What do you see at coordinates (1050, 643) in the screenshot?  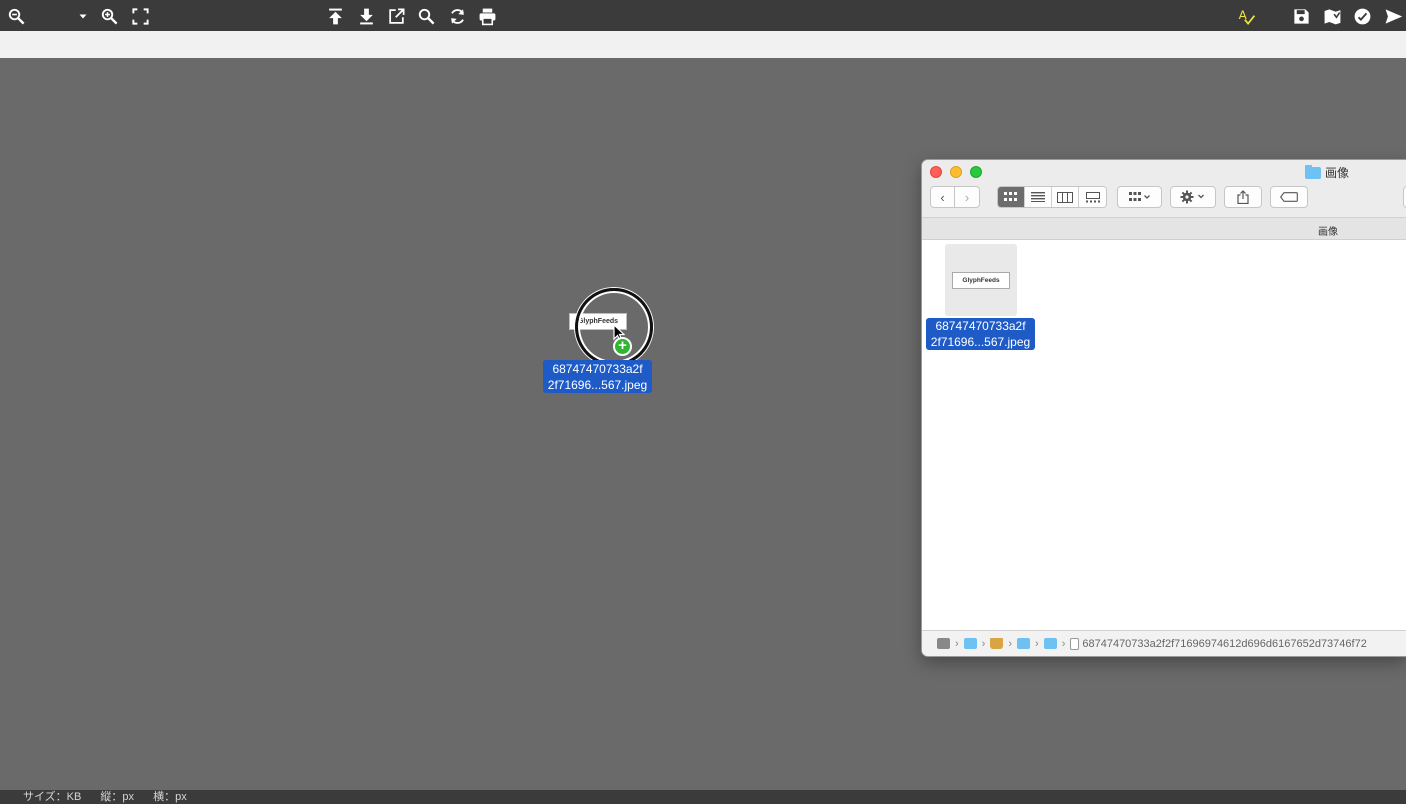 I see `images-folder-icon` at bounding box center [1050, 643].